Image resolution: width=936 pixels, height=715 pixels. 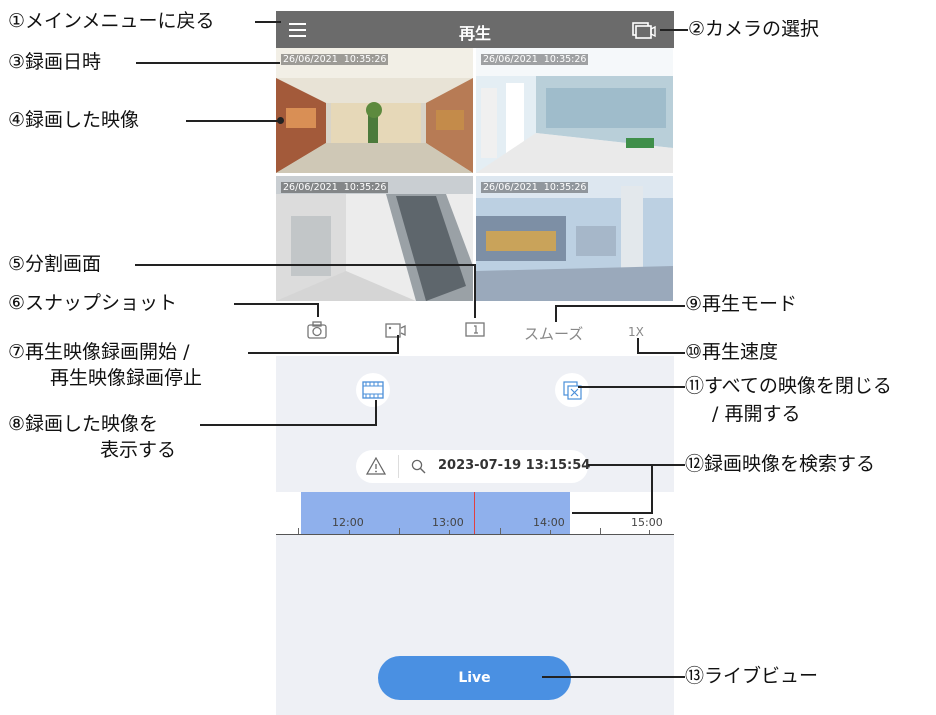 What do you see at coordinates (756, 414) in the screenshot?
I see `annotation-11b: / 再開する` at bounding box center [756, 414].